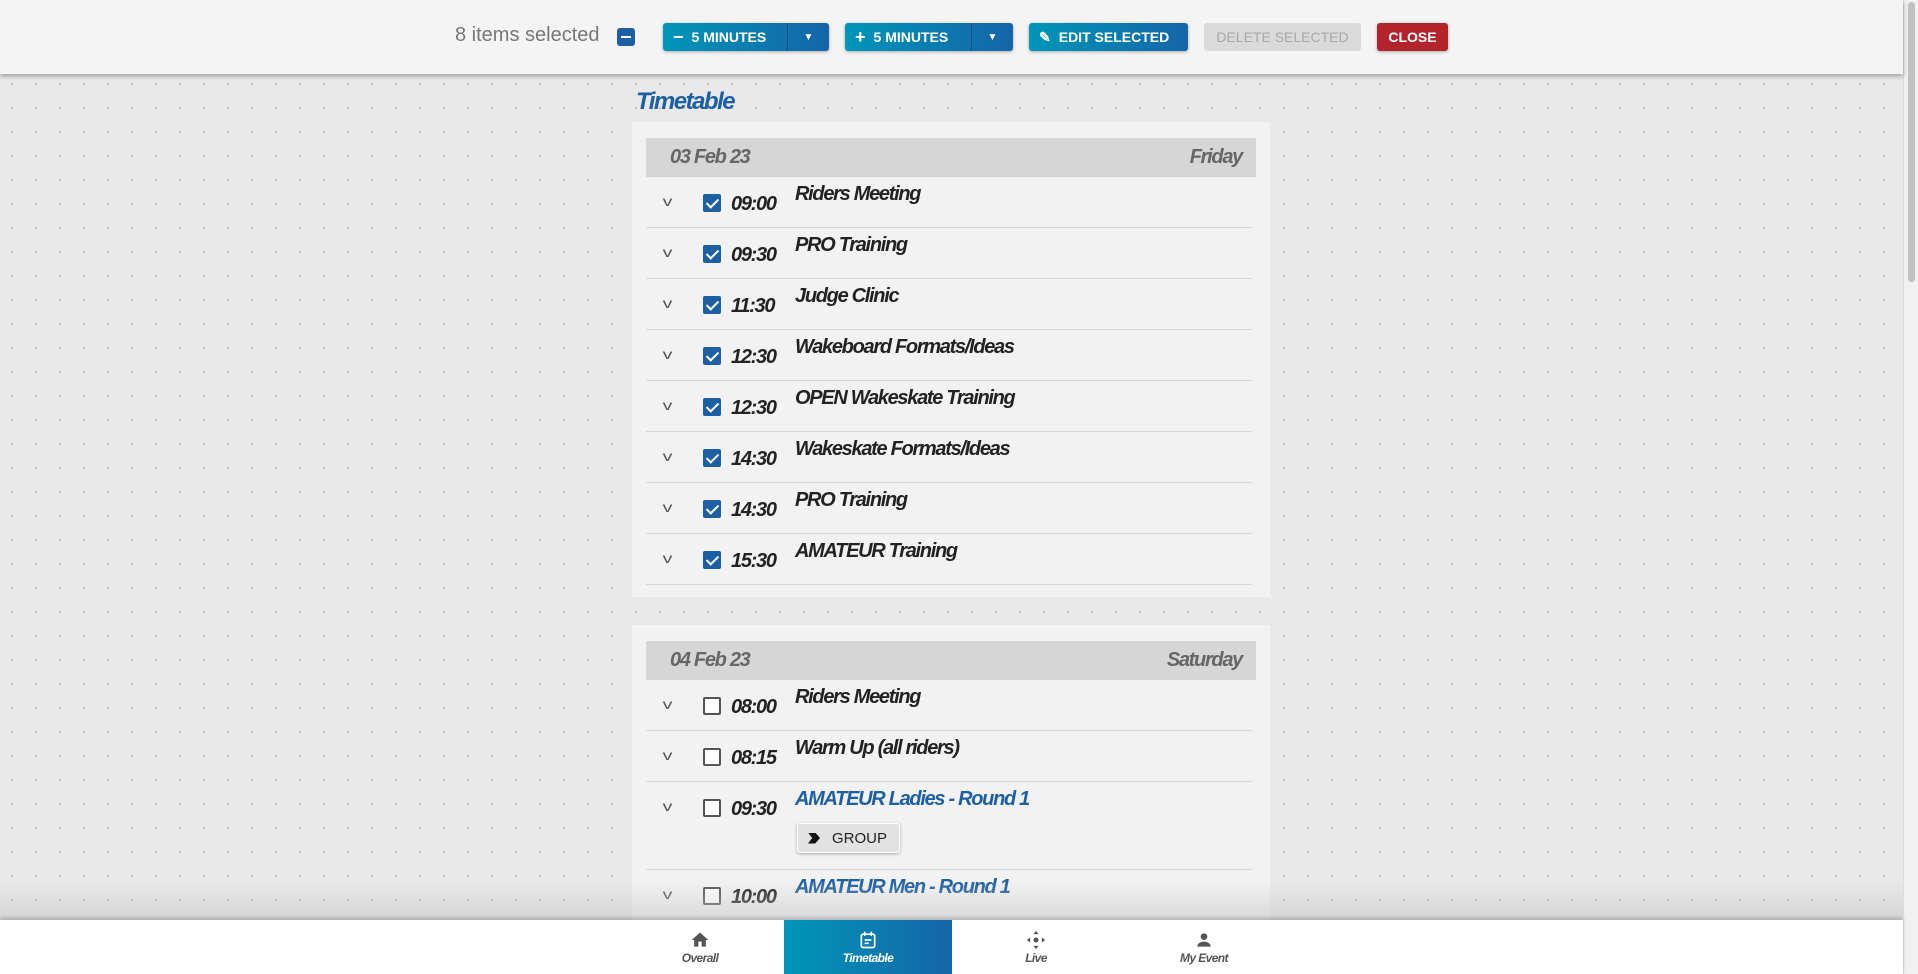 The image size is (1918, 974). What do you see at coordinates (729, 37) in the screenshot?
I see `minus-label: 5 MINUTES` at bounding box center [729, 37].